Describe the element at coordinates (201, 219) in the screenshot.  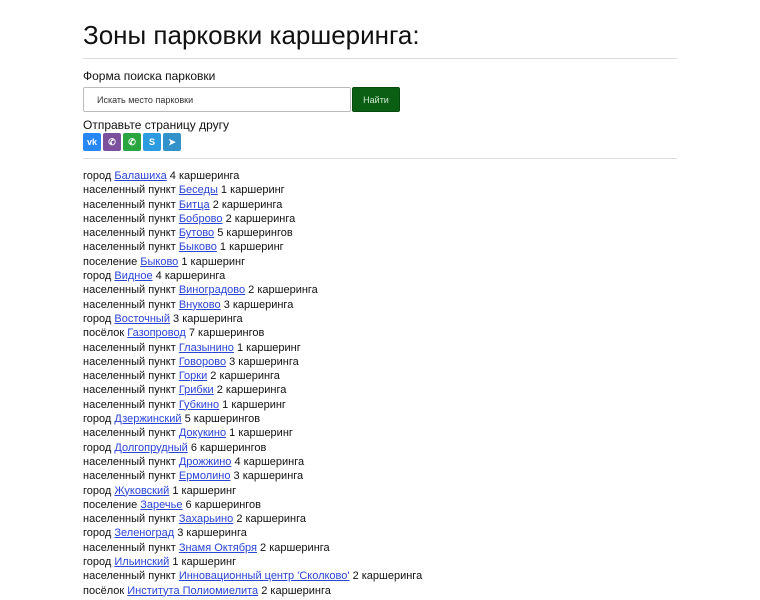
I see `location-link: Боброво` at that location.